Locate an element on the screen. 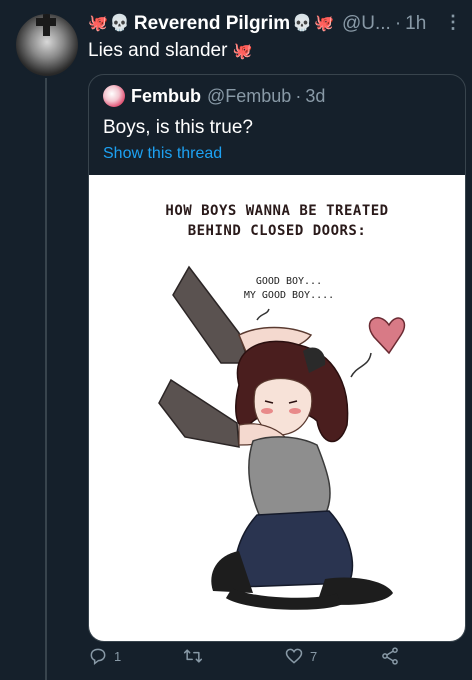 The height and width of the screenshot is (680, 472). share-icon is located at coordinates (390, 656).